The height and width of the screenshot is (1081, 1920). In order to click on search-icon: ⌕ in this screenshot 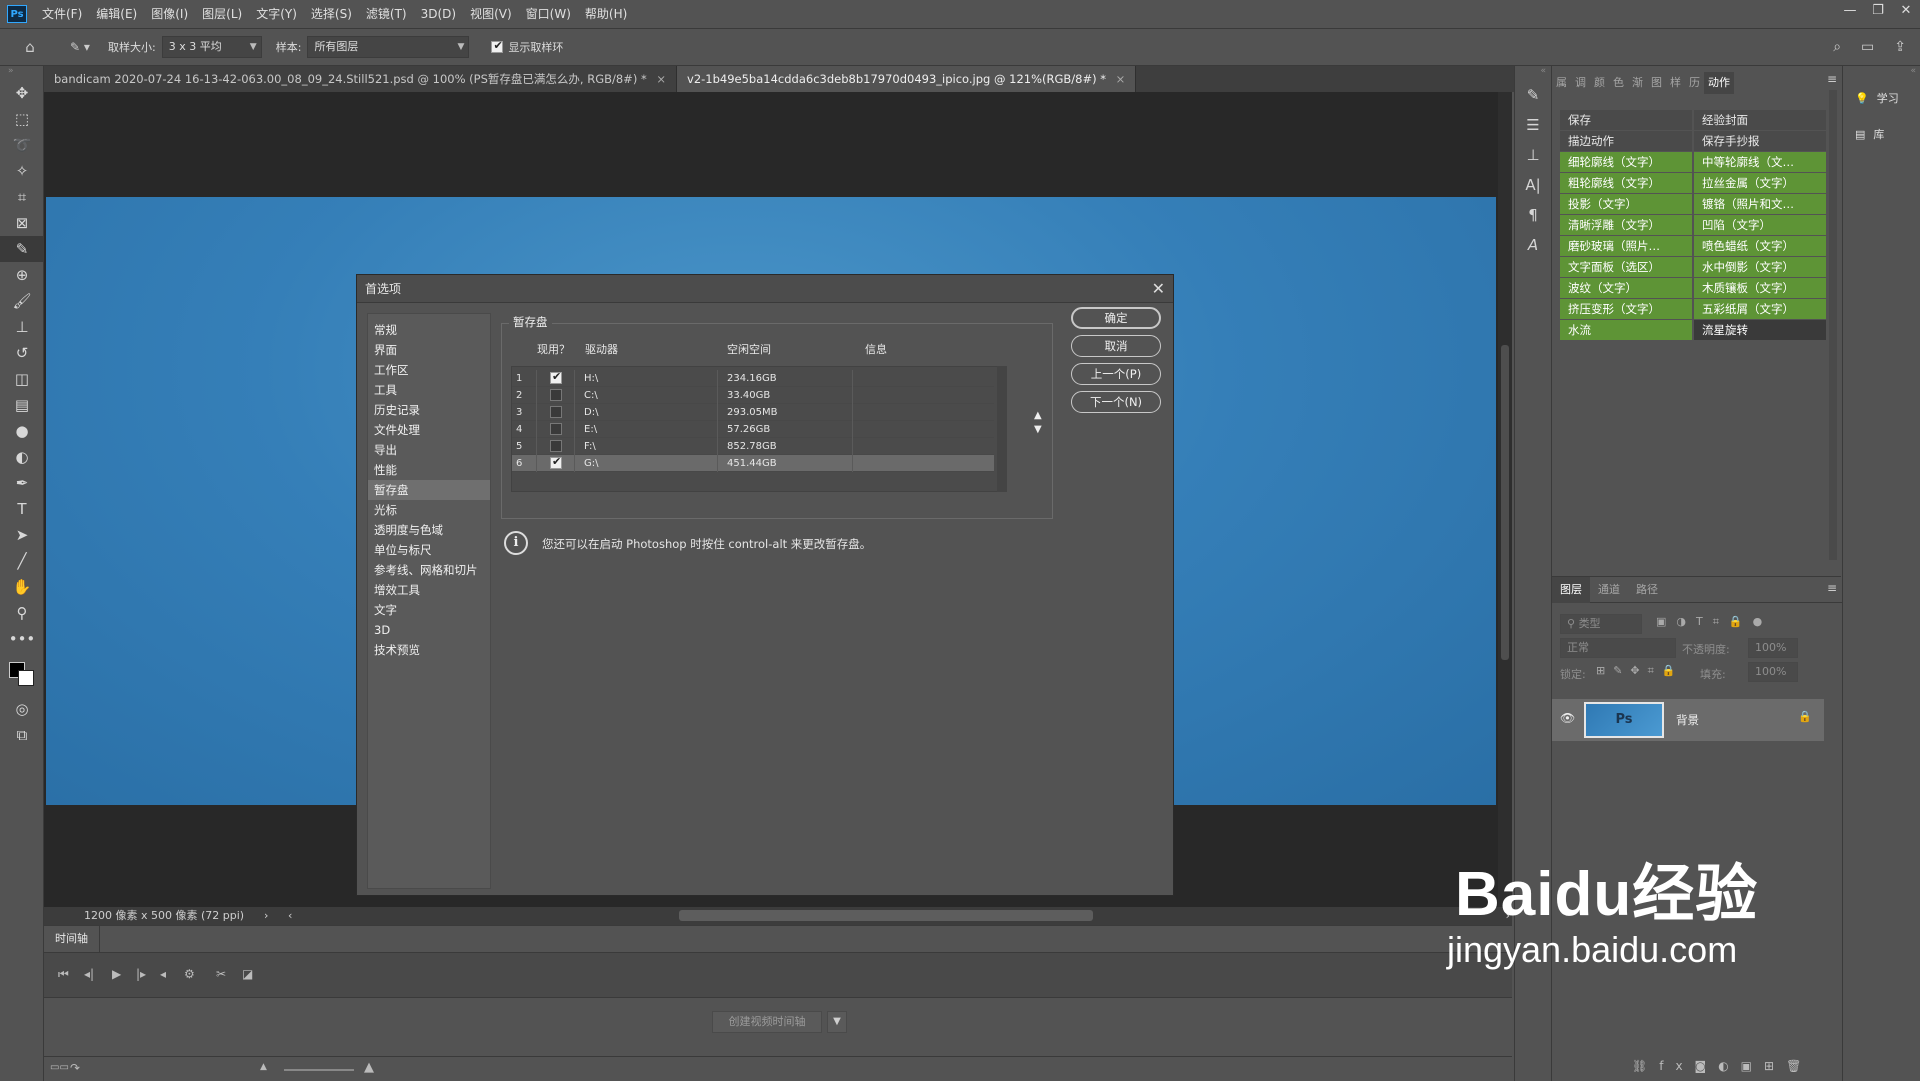, I will do `click(1837, 47)`.